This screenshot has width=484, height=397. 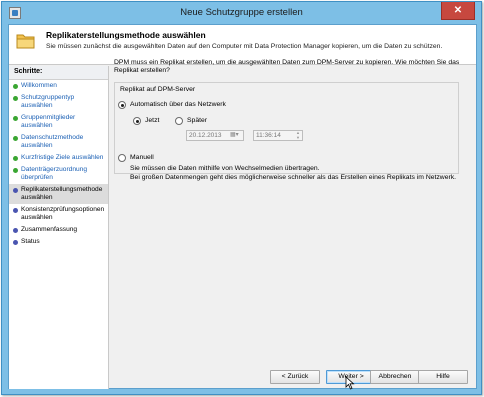 I want to click on sidebar-step: Willkommen, so click(x=58, y=86).